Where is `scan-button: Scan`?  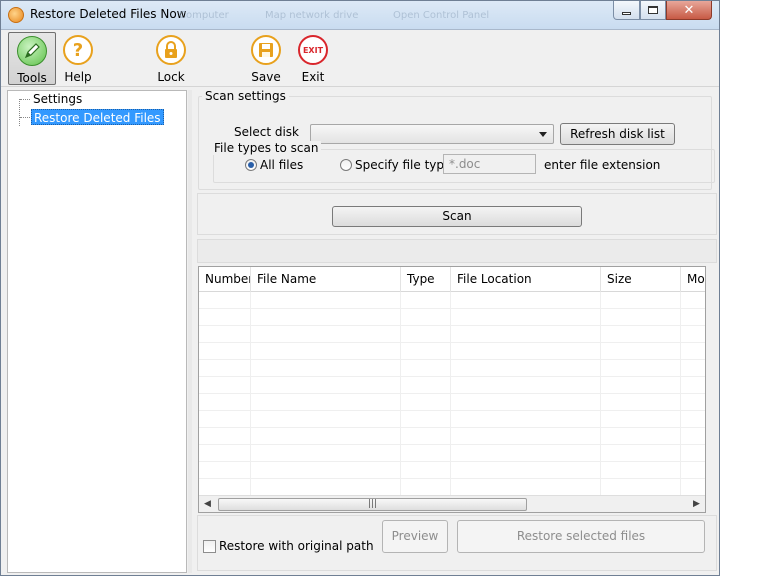 scan-button: Scan is located at coordinates (457, 216).